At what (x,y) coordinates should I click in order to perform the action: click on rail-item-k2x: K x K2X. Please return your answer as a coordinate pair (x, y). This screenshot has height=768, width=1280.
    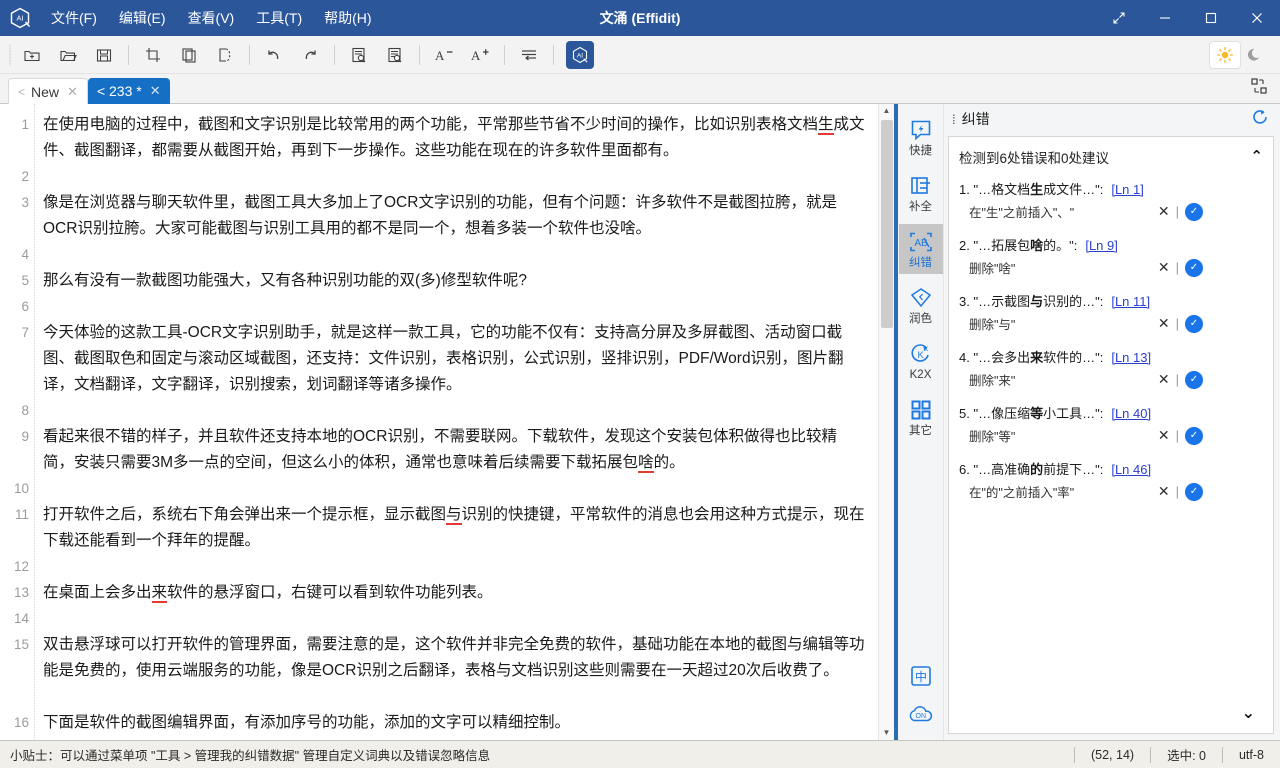
    Looking at the image, I should click on (921, 361).